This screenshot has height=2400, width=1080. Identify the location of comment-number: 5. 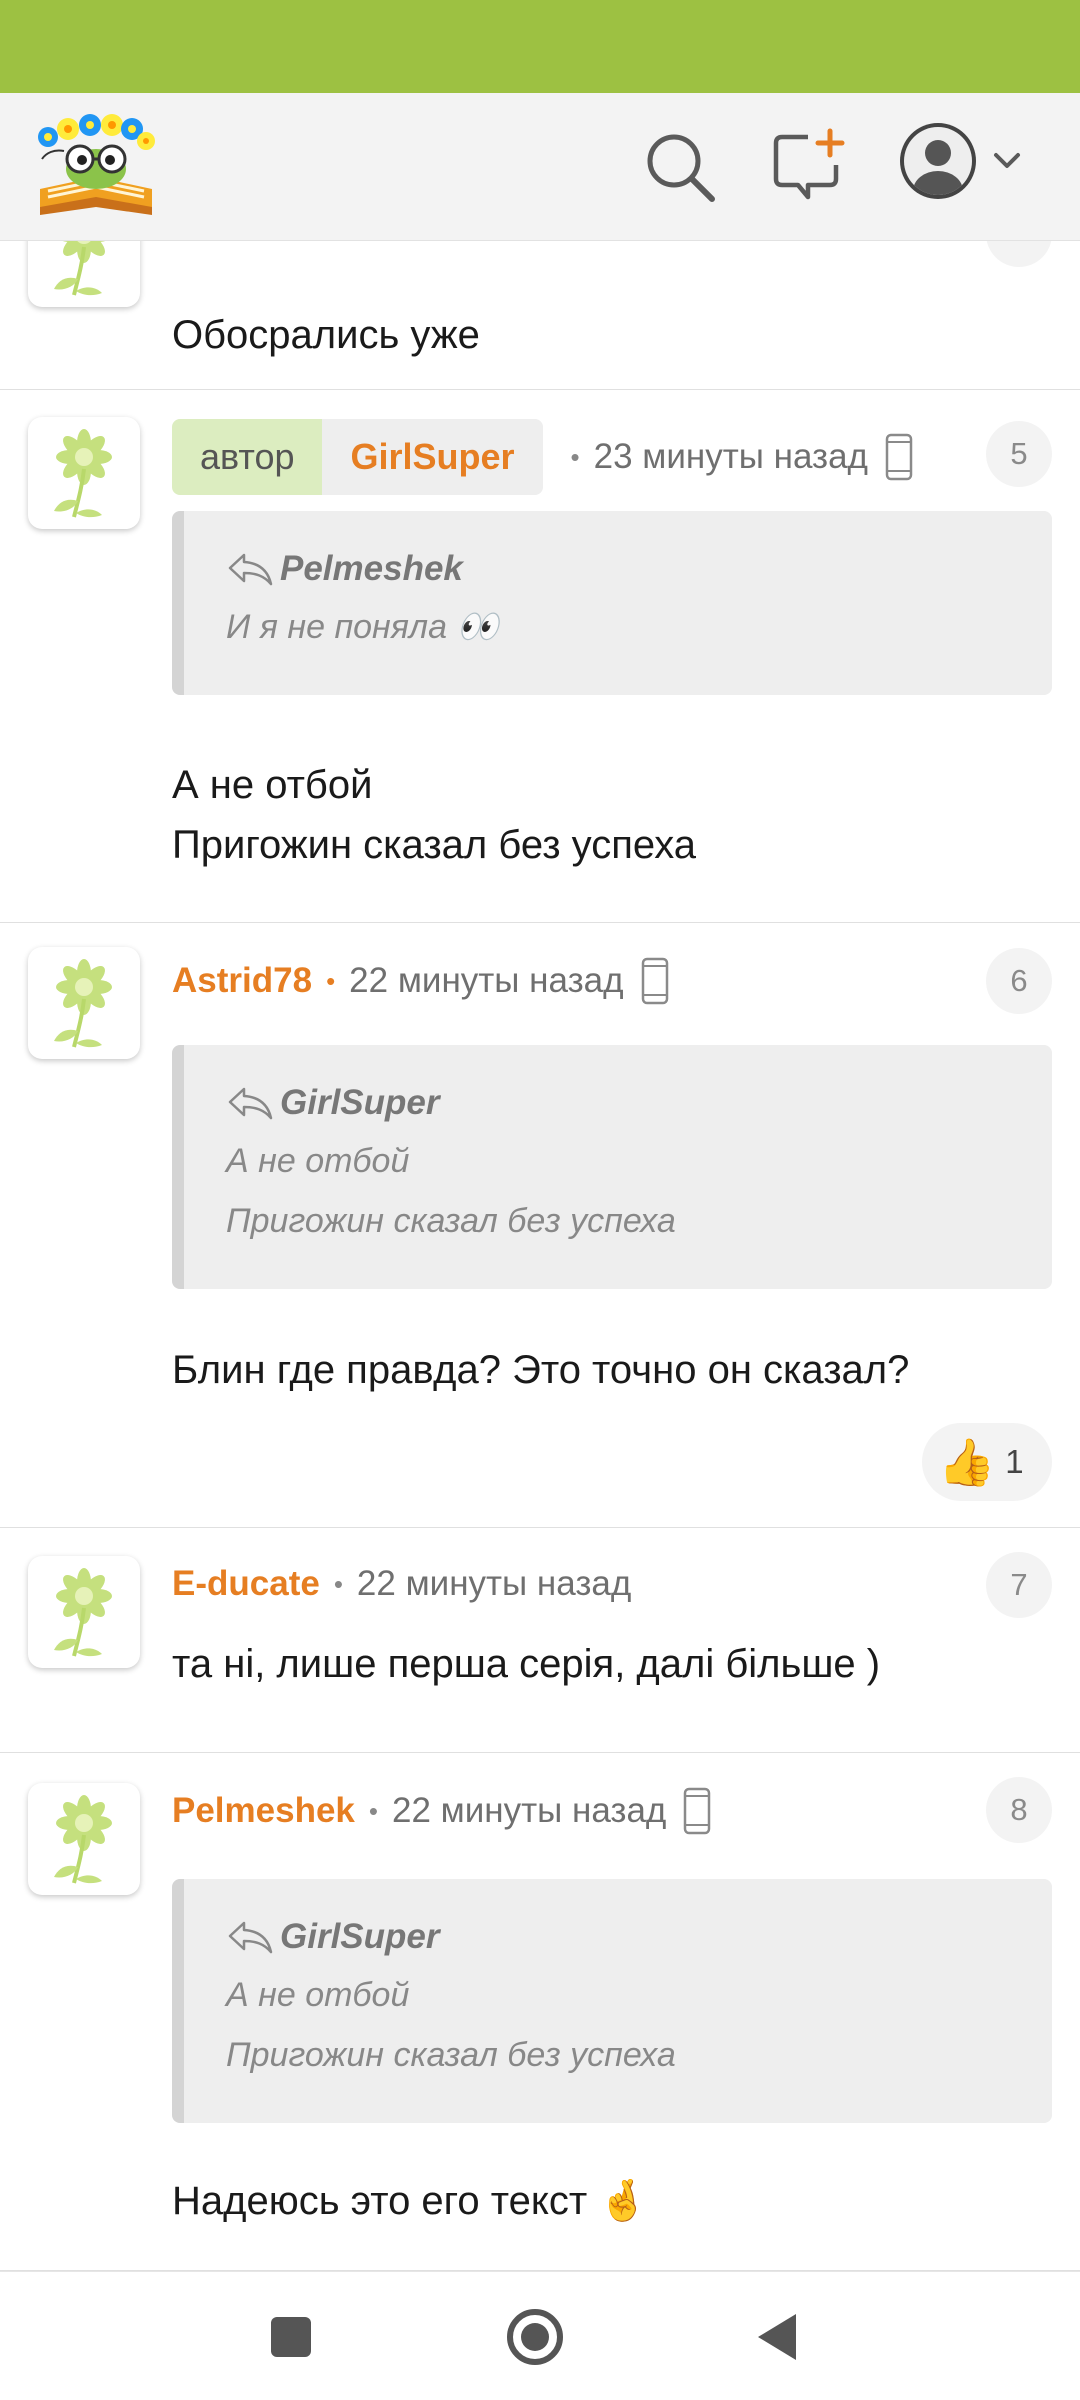
(1019, 454).